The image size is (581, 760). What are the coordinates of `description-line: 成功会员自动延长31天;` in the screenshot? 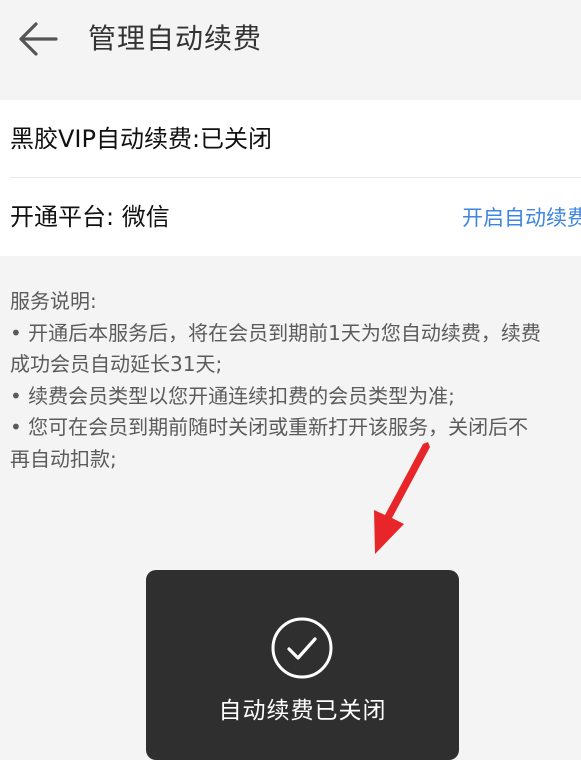 It's located at (116, 364).